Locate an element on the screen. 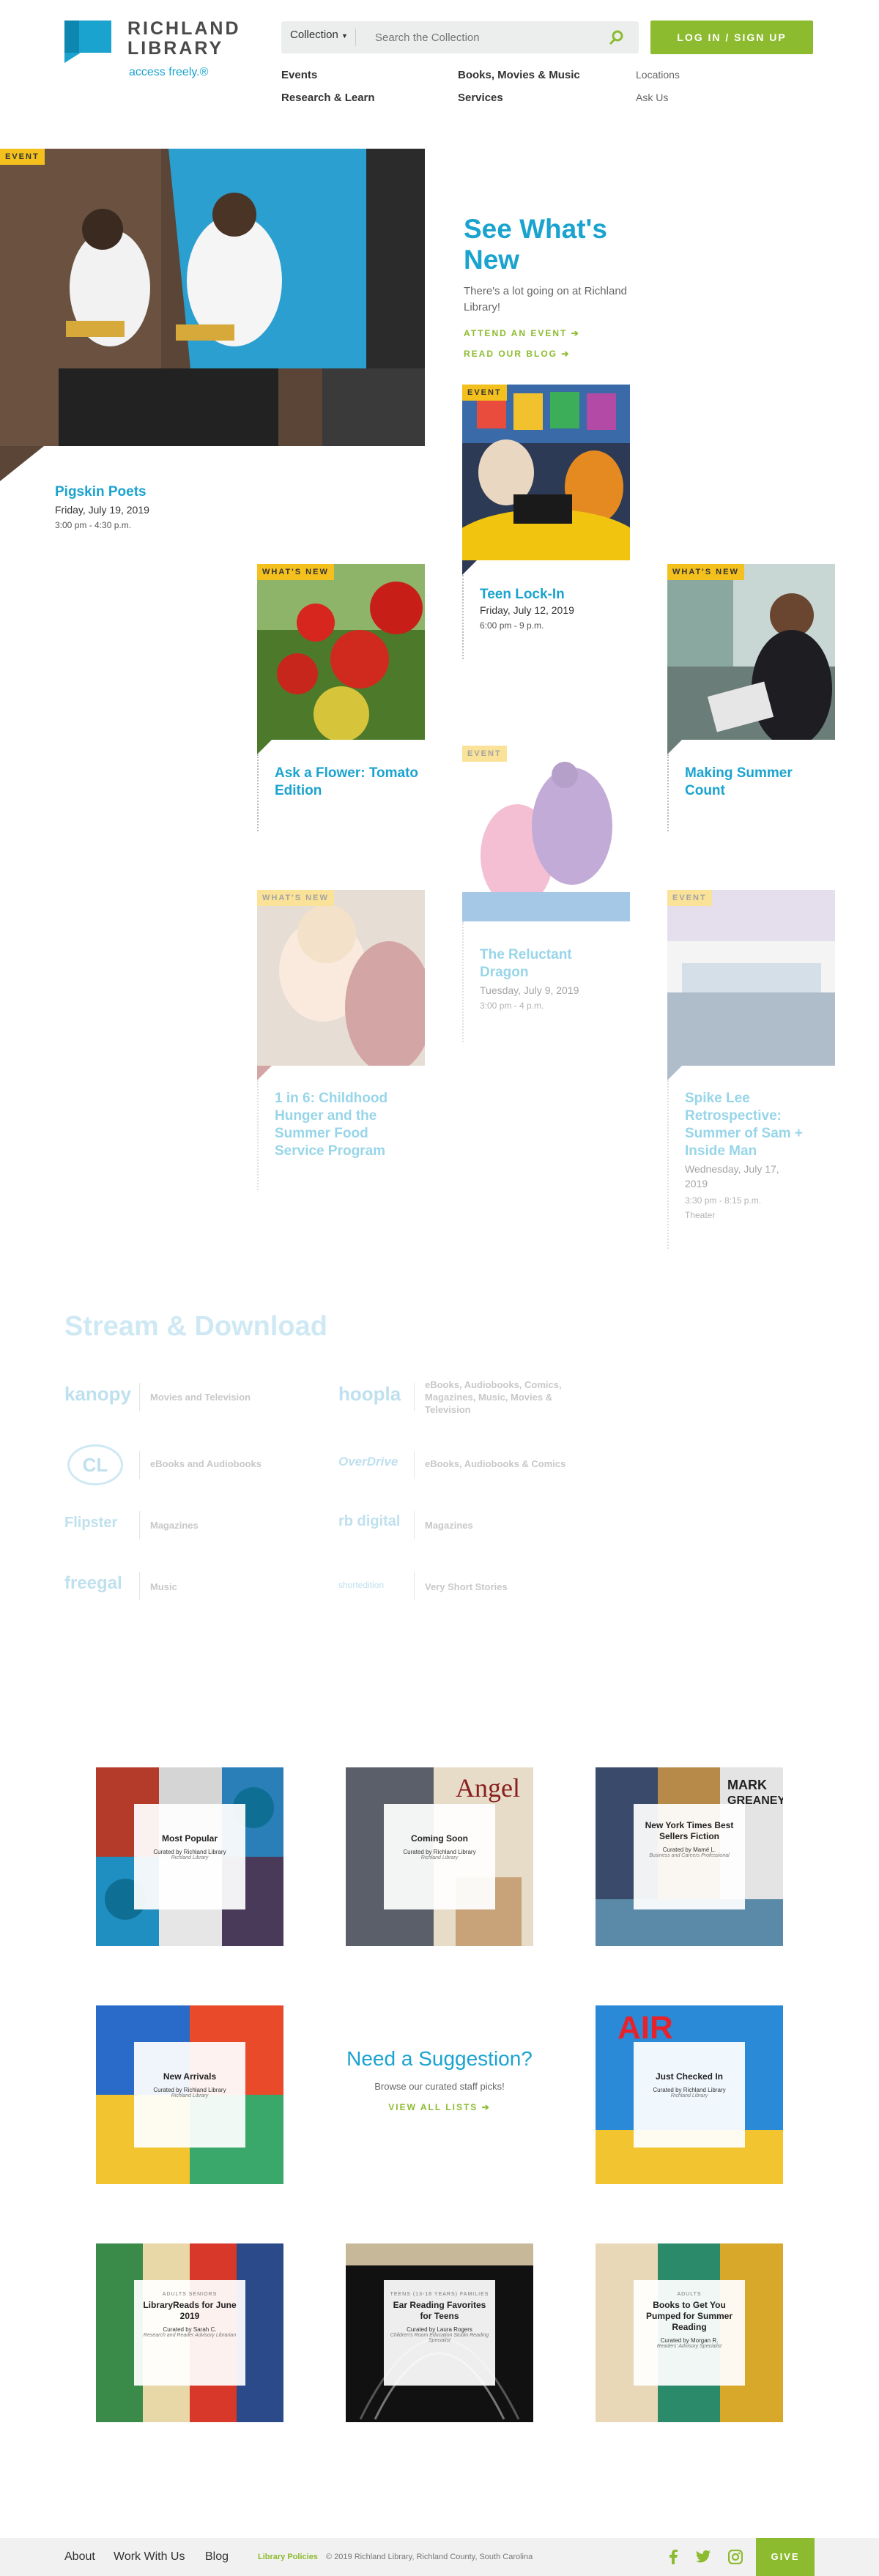 This screenshot has width=879, height=2576. stream-title: Stream & Download is located at coordinates (196, 1326).